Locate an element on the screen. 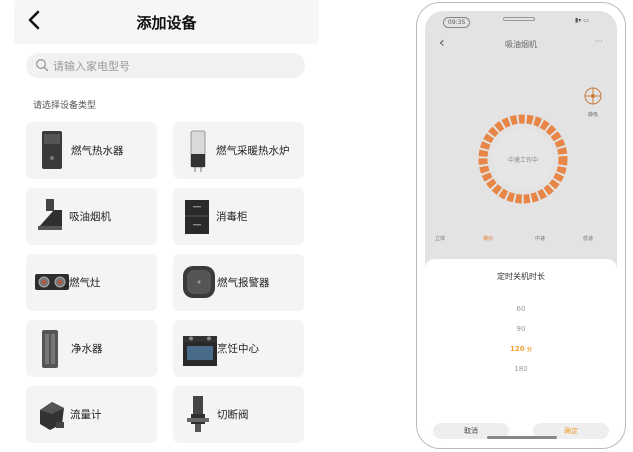 The image size is (633, 452). dial-text: 中速工作中 is located at coordinates (523, 160).